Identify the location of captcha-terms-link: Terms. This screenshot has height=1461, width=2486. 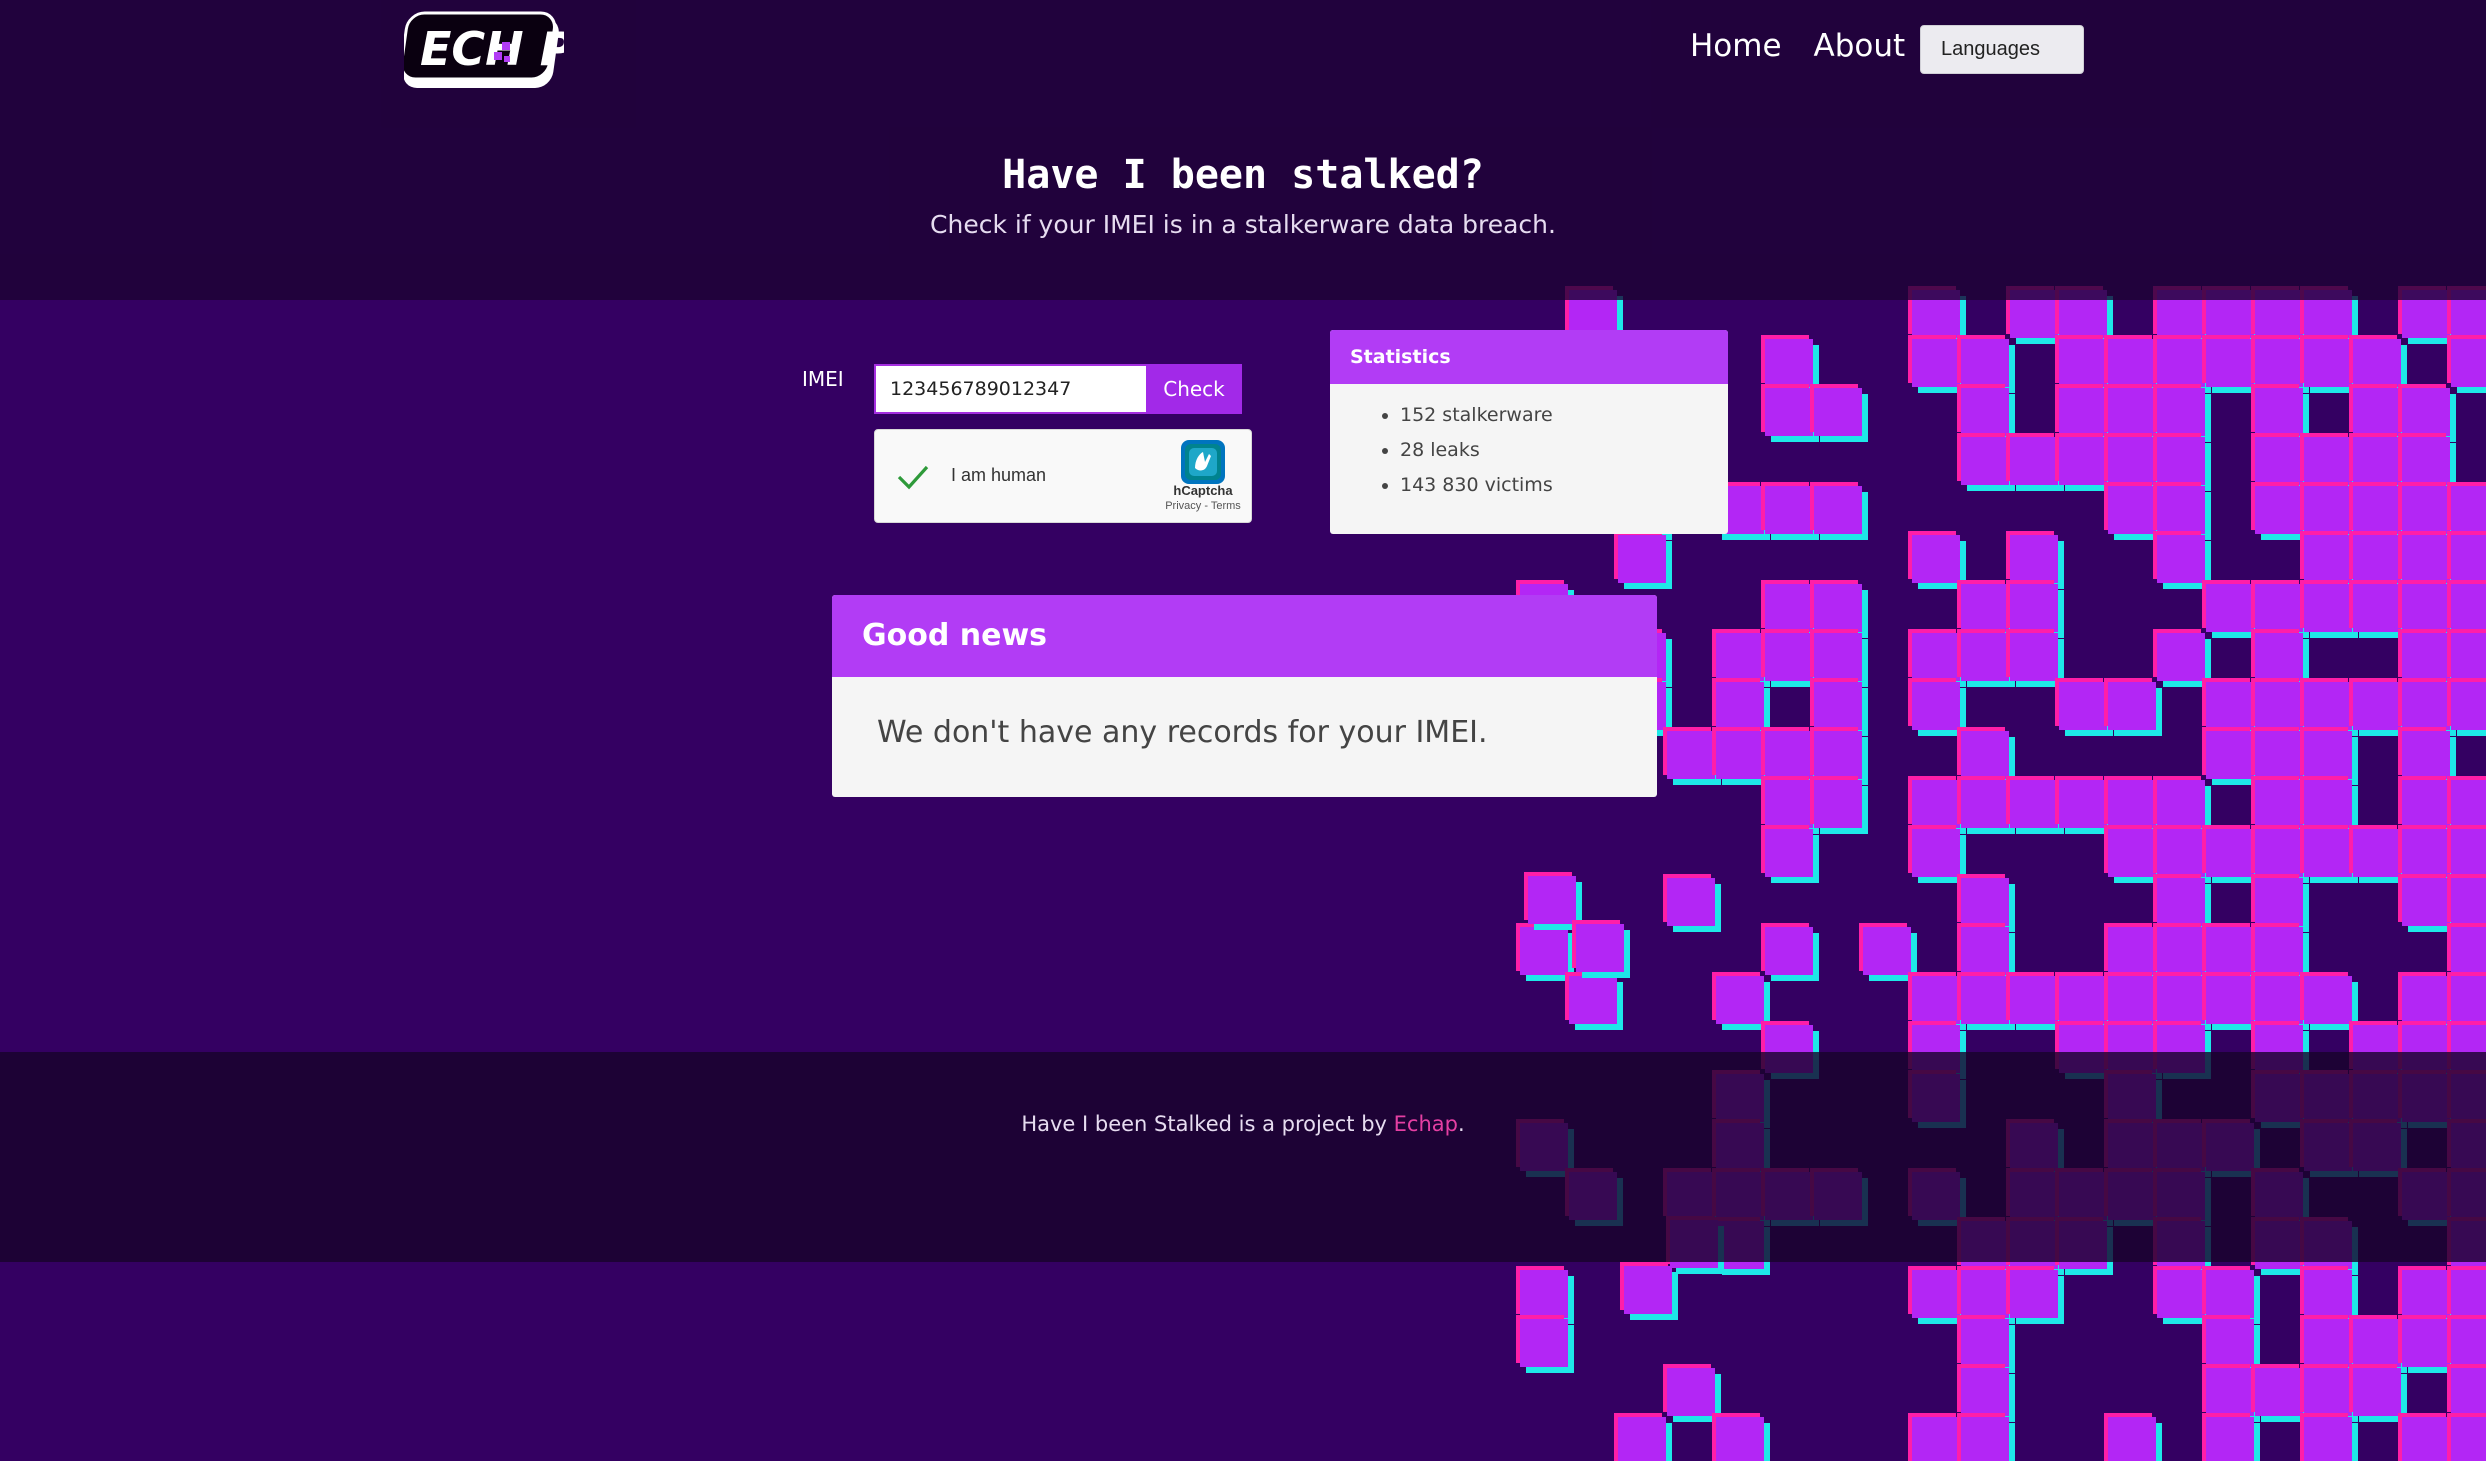
(1226, 506).